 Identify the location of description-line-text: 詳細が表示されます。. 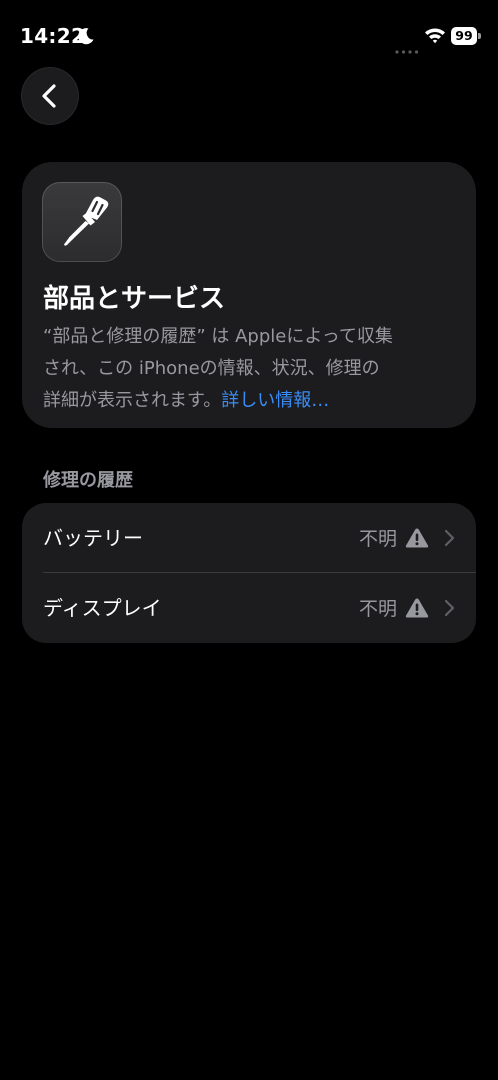
(132, 400).